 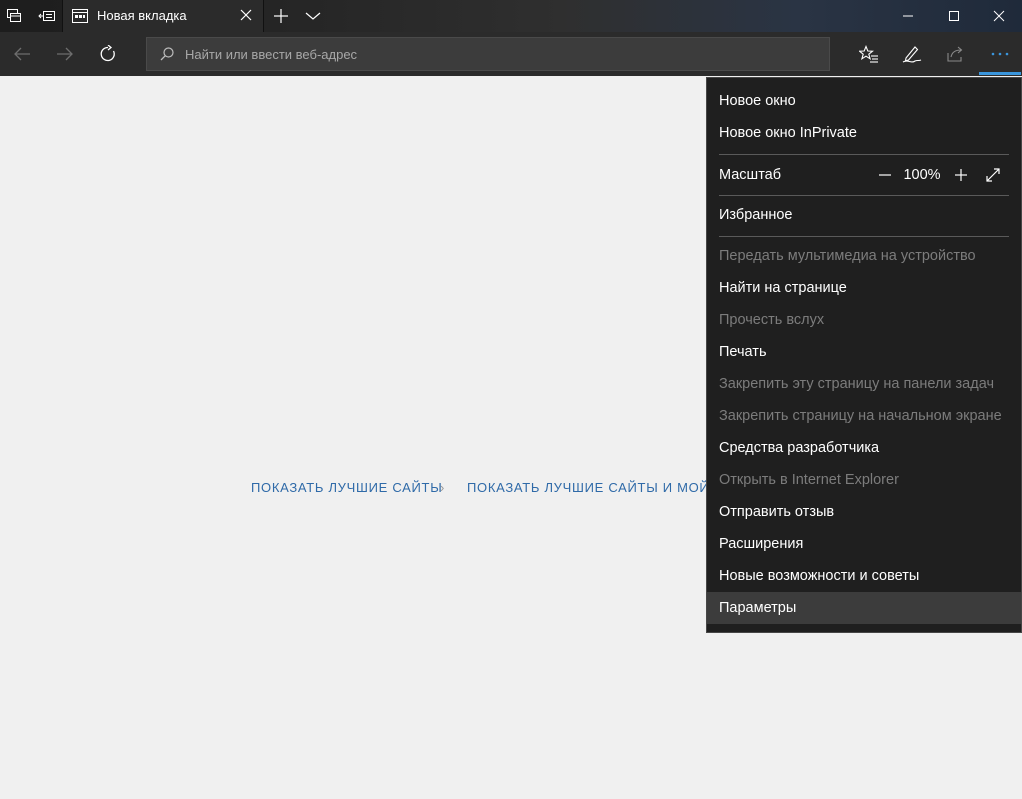 I want to click on back-arrow-icon, so click(x=22, y=54).